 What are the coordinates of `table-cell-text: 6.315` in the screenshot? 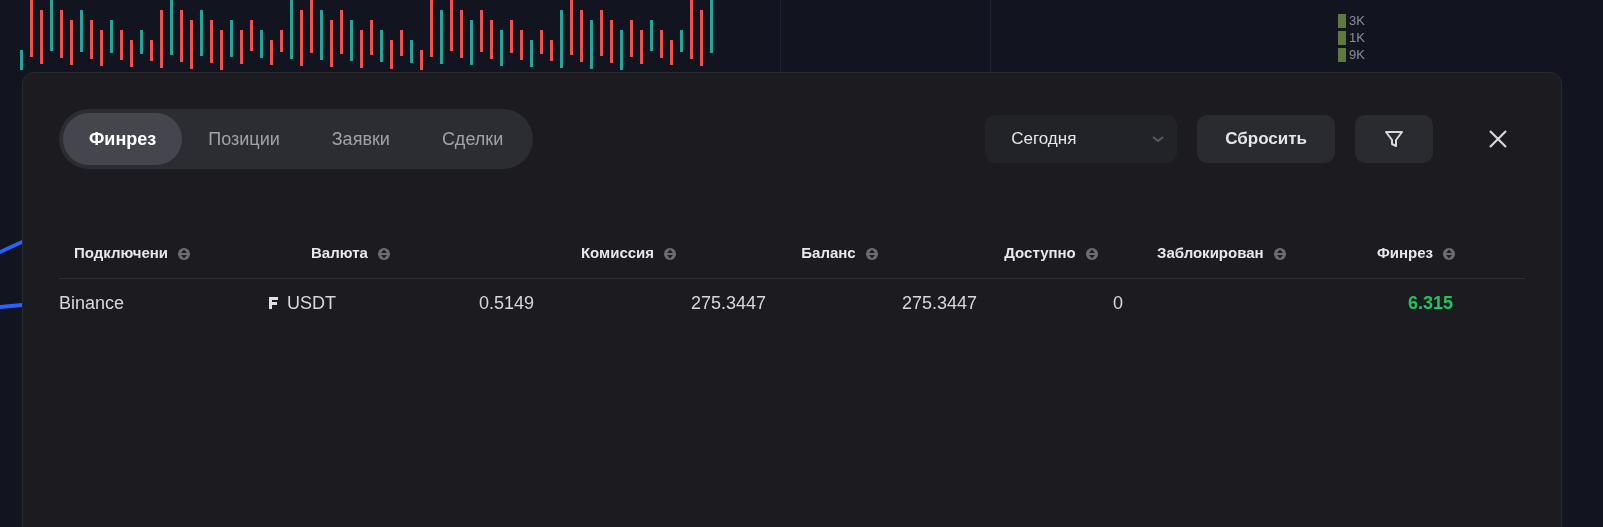 It's located at (1429, 303).